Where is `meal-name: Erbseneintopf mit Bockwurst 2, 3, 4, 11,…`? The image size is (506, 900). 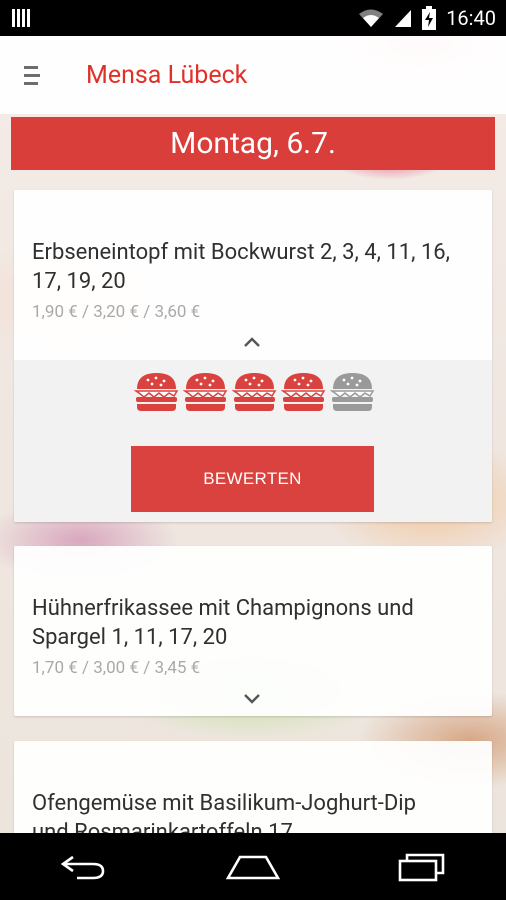 meal-name: Erbseneintopf mit Bockwurst 2, 3, 4, 11,… is located at coordinates (241, 267).